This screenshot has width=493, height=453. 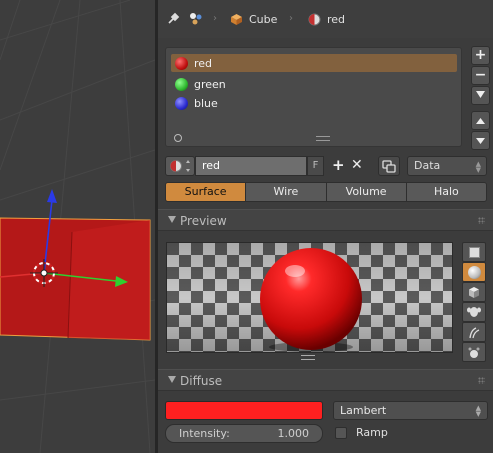 I want to click on slot-specials-button, so click(x=480, y=95).